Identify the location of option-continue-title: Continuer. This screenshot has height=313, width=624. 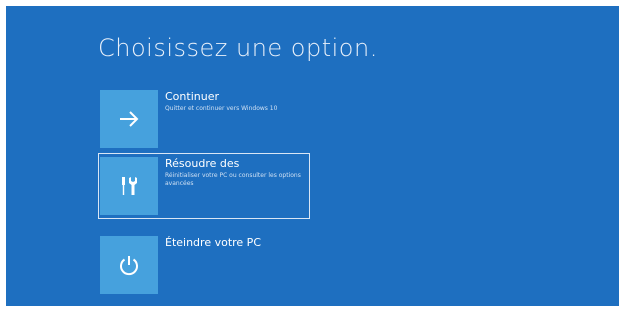
(192, 96).